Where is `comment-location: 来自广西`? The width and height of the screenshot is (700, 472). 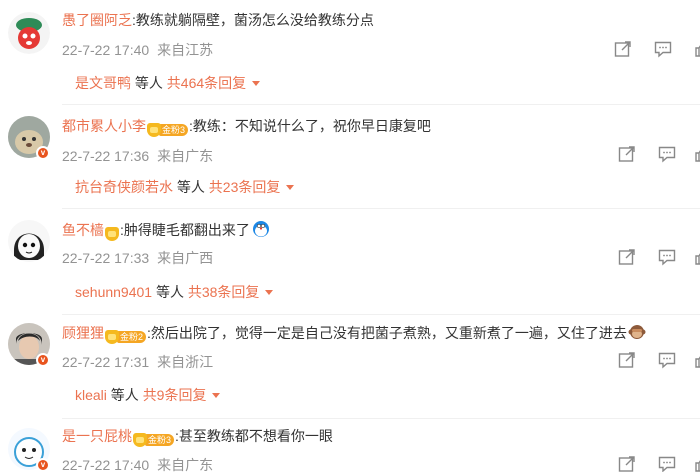 comment-location: 来自广西 is located at coordinates (185, 258).